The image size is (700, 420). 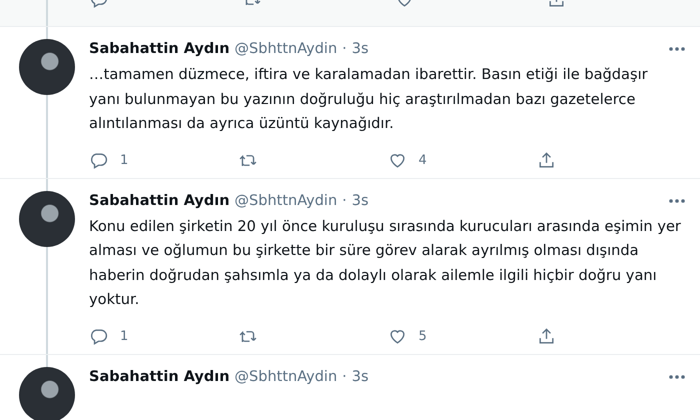 I want to click on like-count: 5, so click(x=422, y=336).